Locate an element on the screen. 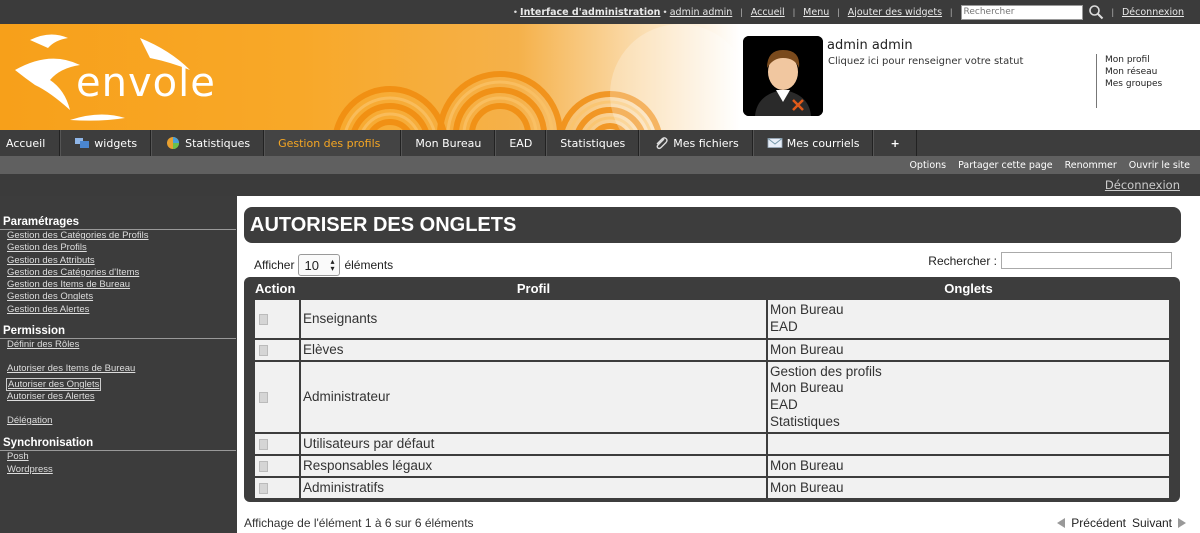  user-name: admin admin is located at coordinates (870, 45).